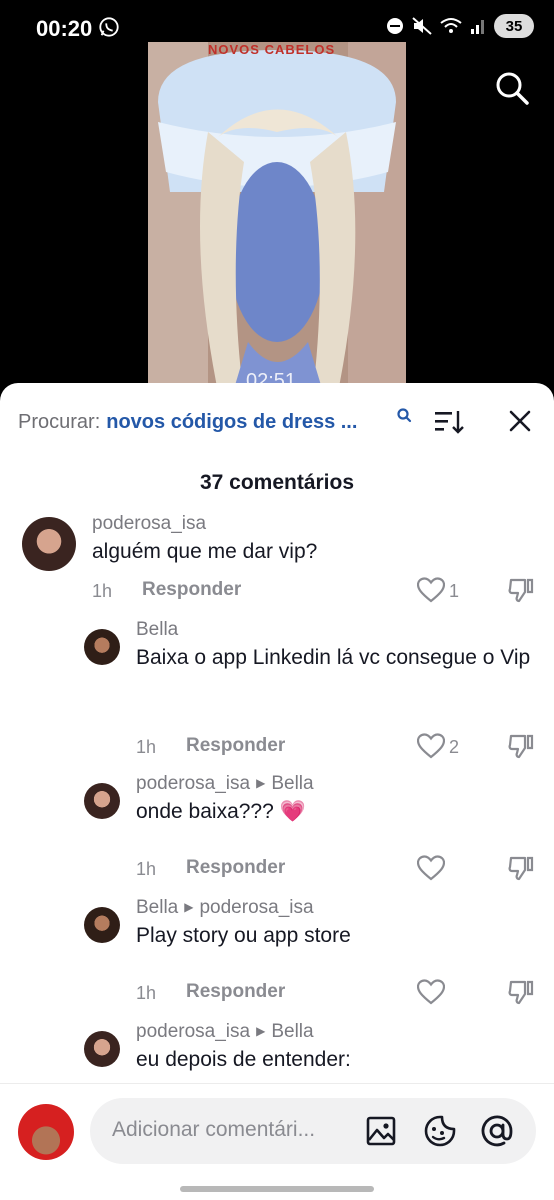 The height and width of the screenshot is (1200, 554). I want to click on comment-text: alguém que me dar vip?, so click(205, 551).